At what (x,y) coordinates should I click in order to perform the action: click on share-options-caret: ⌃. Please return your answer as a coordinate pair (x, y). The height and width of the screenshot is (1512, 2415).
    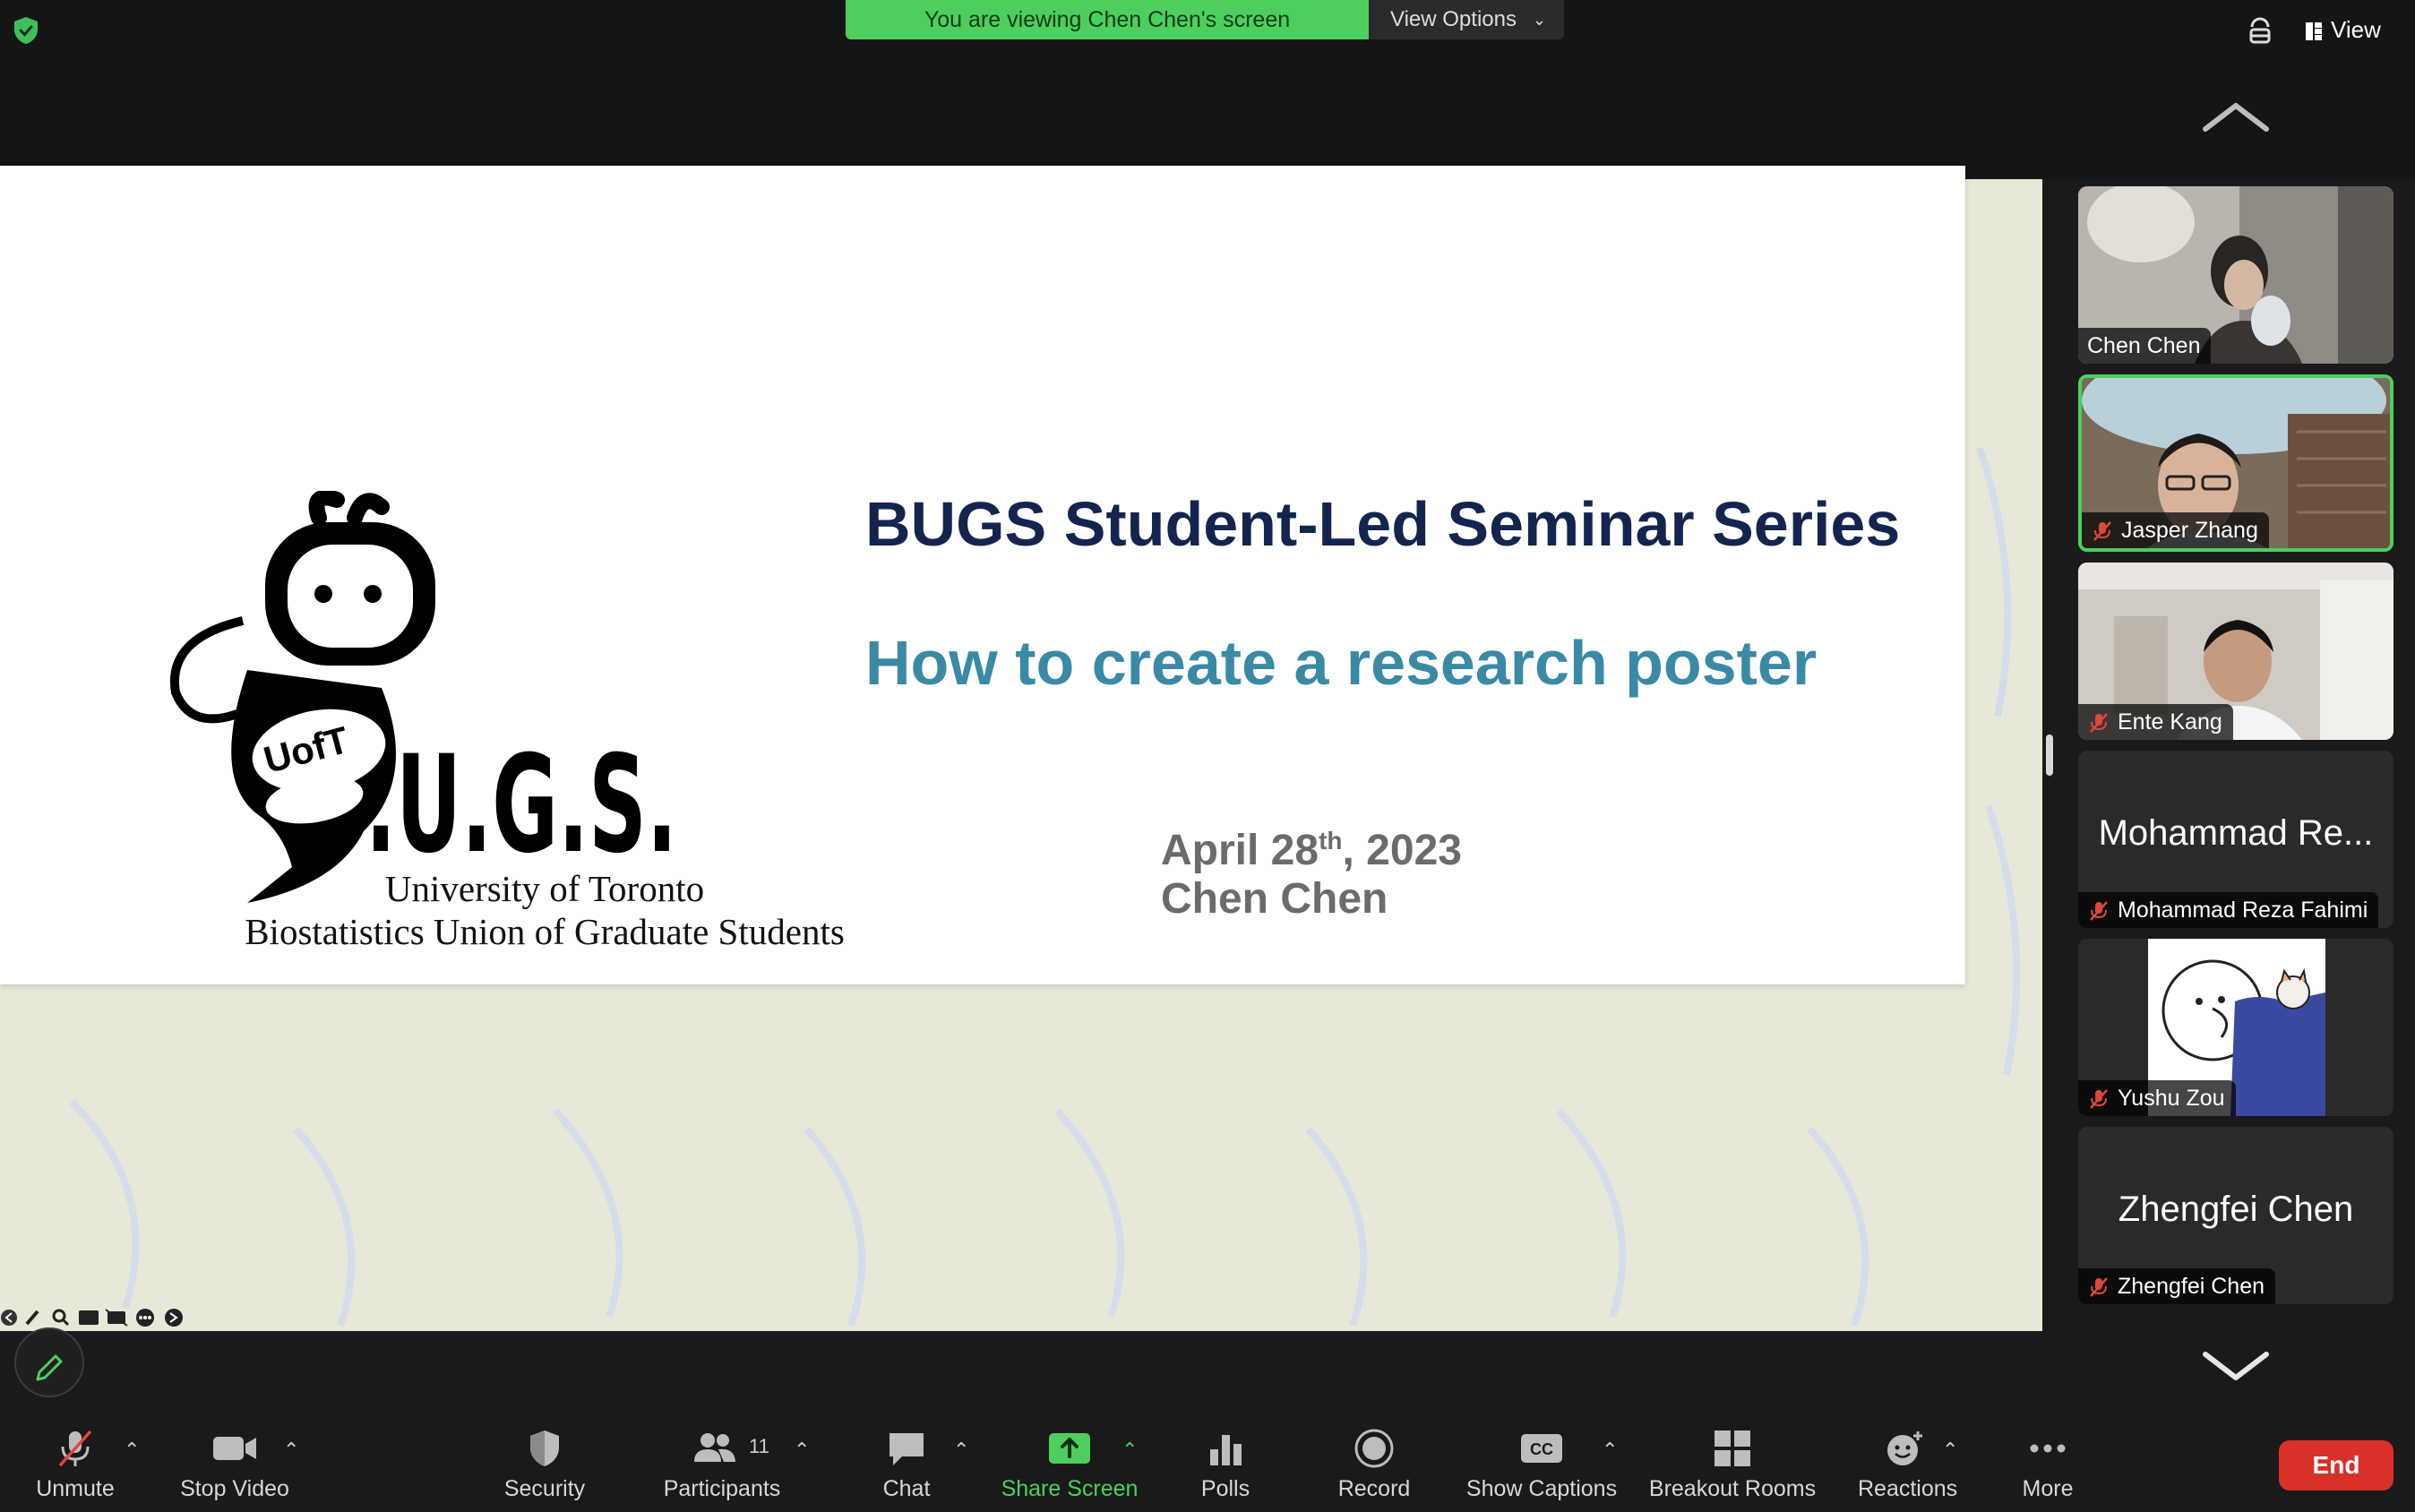
    Looking at the image, I should click on (1132, 1466).